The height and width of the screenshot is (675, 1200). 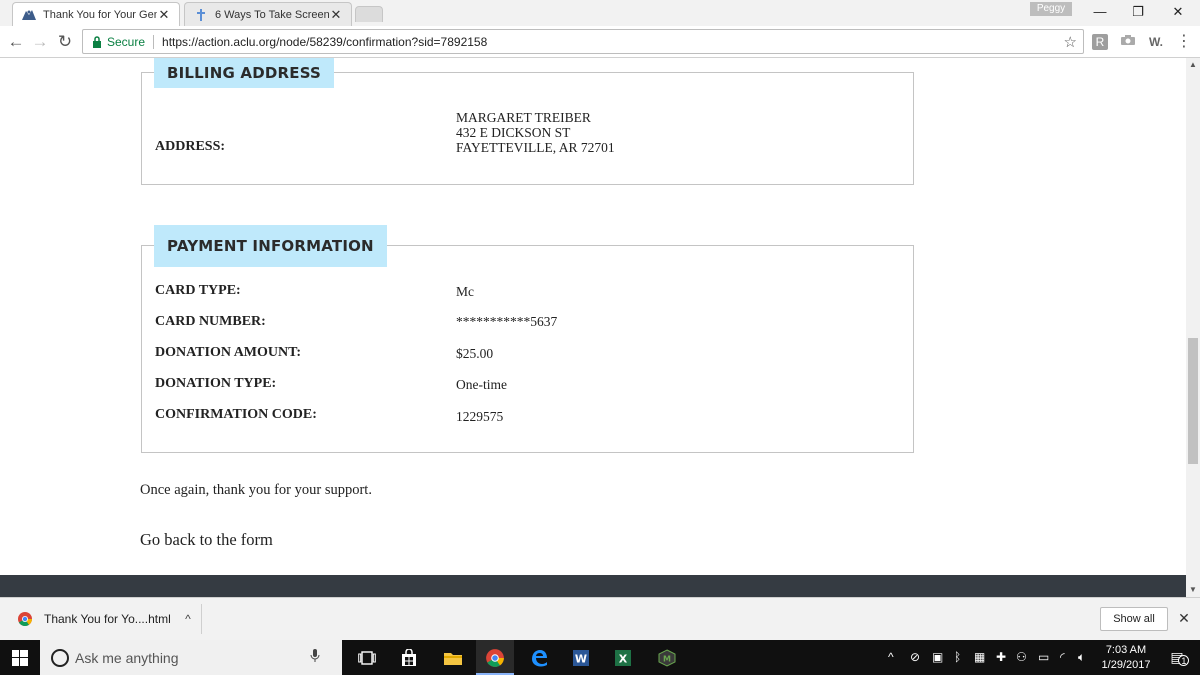 I want to click on tray-people-icon: ⚇, so click(x=1021, y=657).